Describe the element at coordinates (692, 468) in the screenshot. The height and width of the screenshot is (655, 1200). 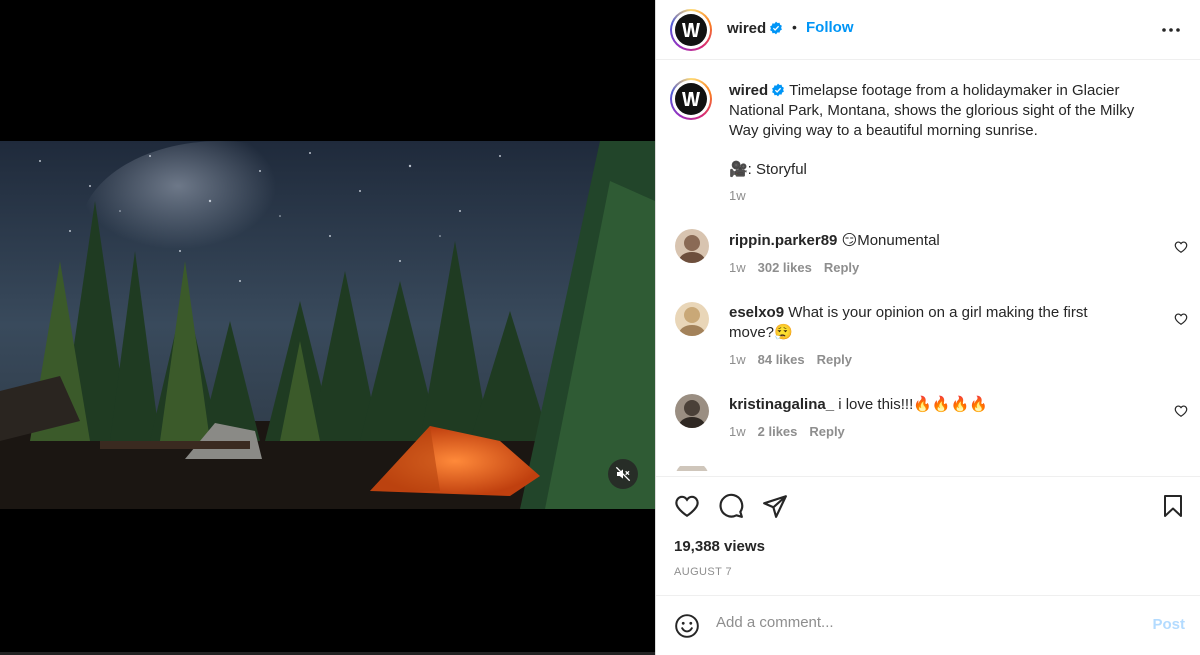
I see `clipped-comment-row` at that location.